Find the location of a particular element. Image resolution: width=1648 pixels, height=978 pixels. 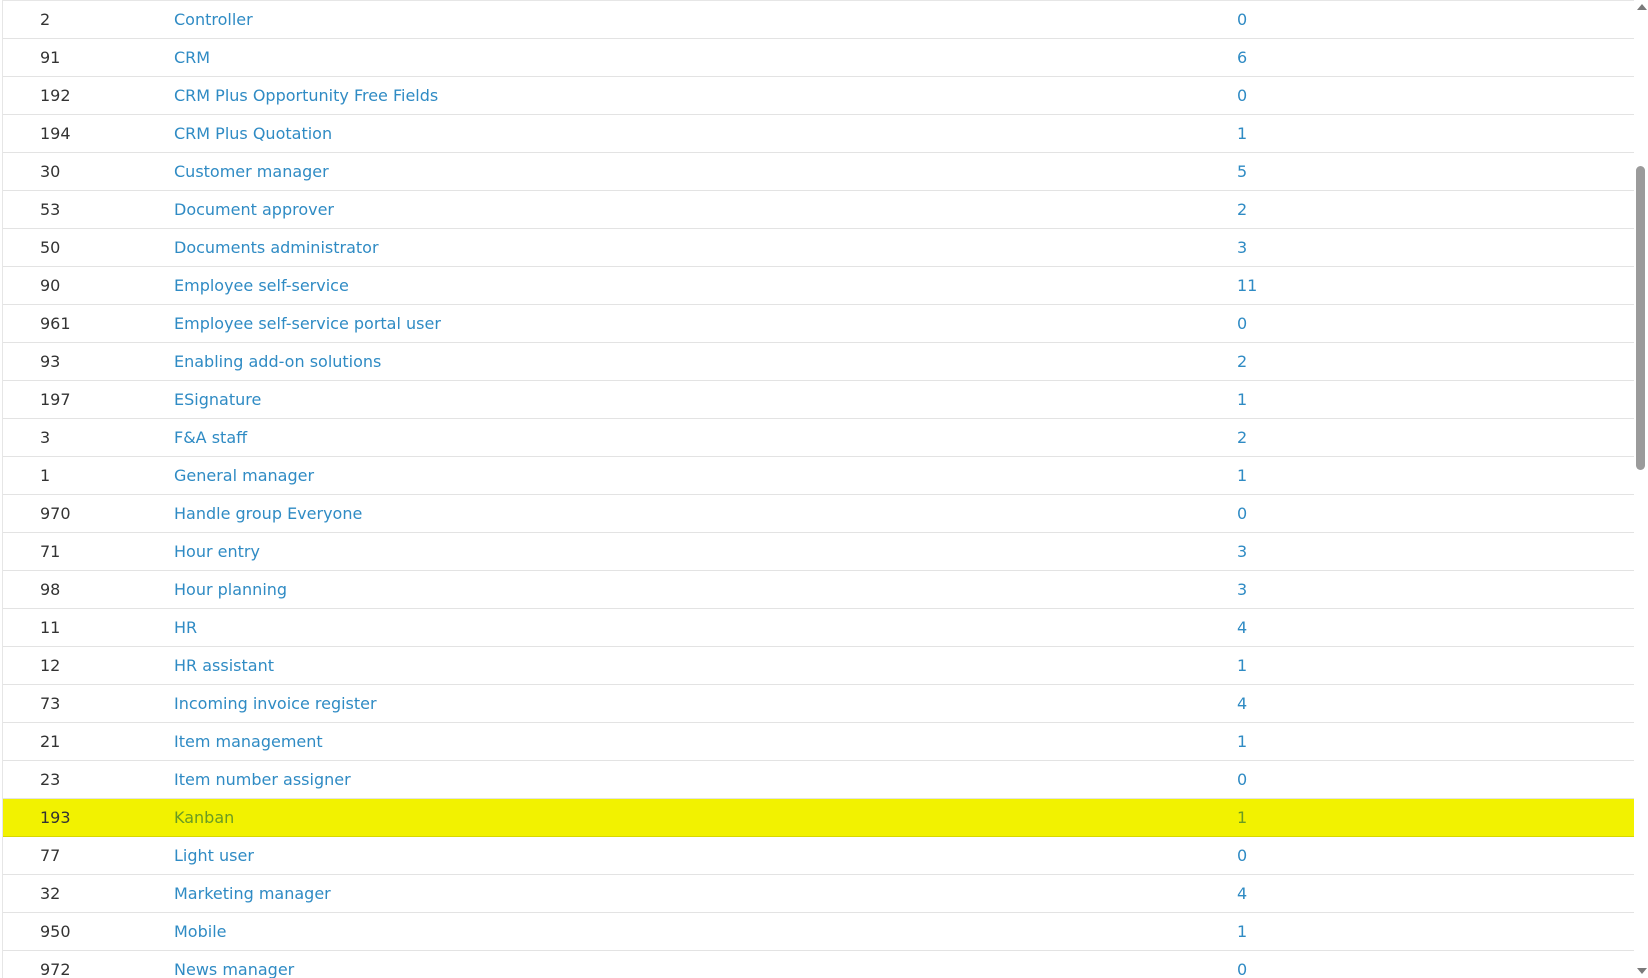

row-id: 193 is located at coordinates (55, 817).